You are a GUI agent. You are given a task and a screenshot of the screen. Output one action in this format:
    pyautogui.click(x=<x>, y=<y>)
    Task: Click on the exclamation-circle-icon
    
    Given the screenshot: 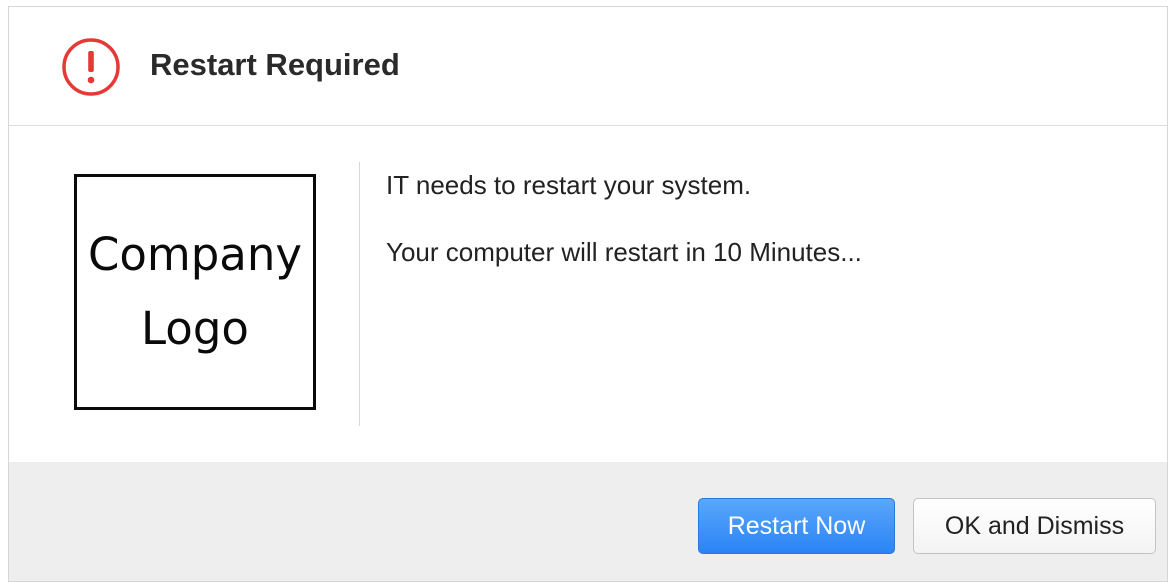 What is the action you would take?
    pyautogui.click(x=91, y=67)
    